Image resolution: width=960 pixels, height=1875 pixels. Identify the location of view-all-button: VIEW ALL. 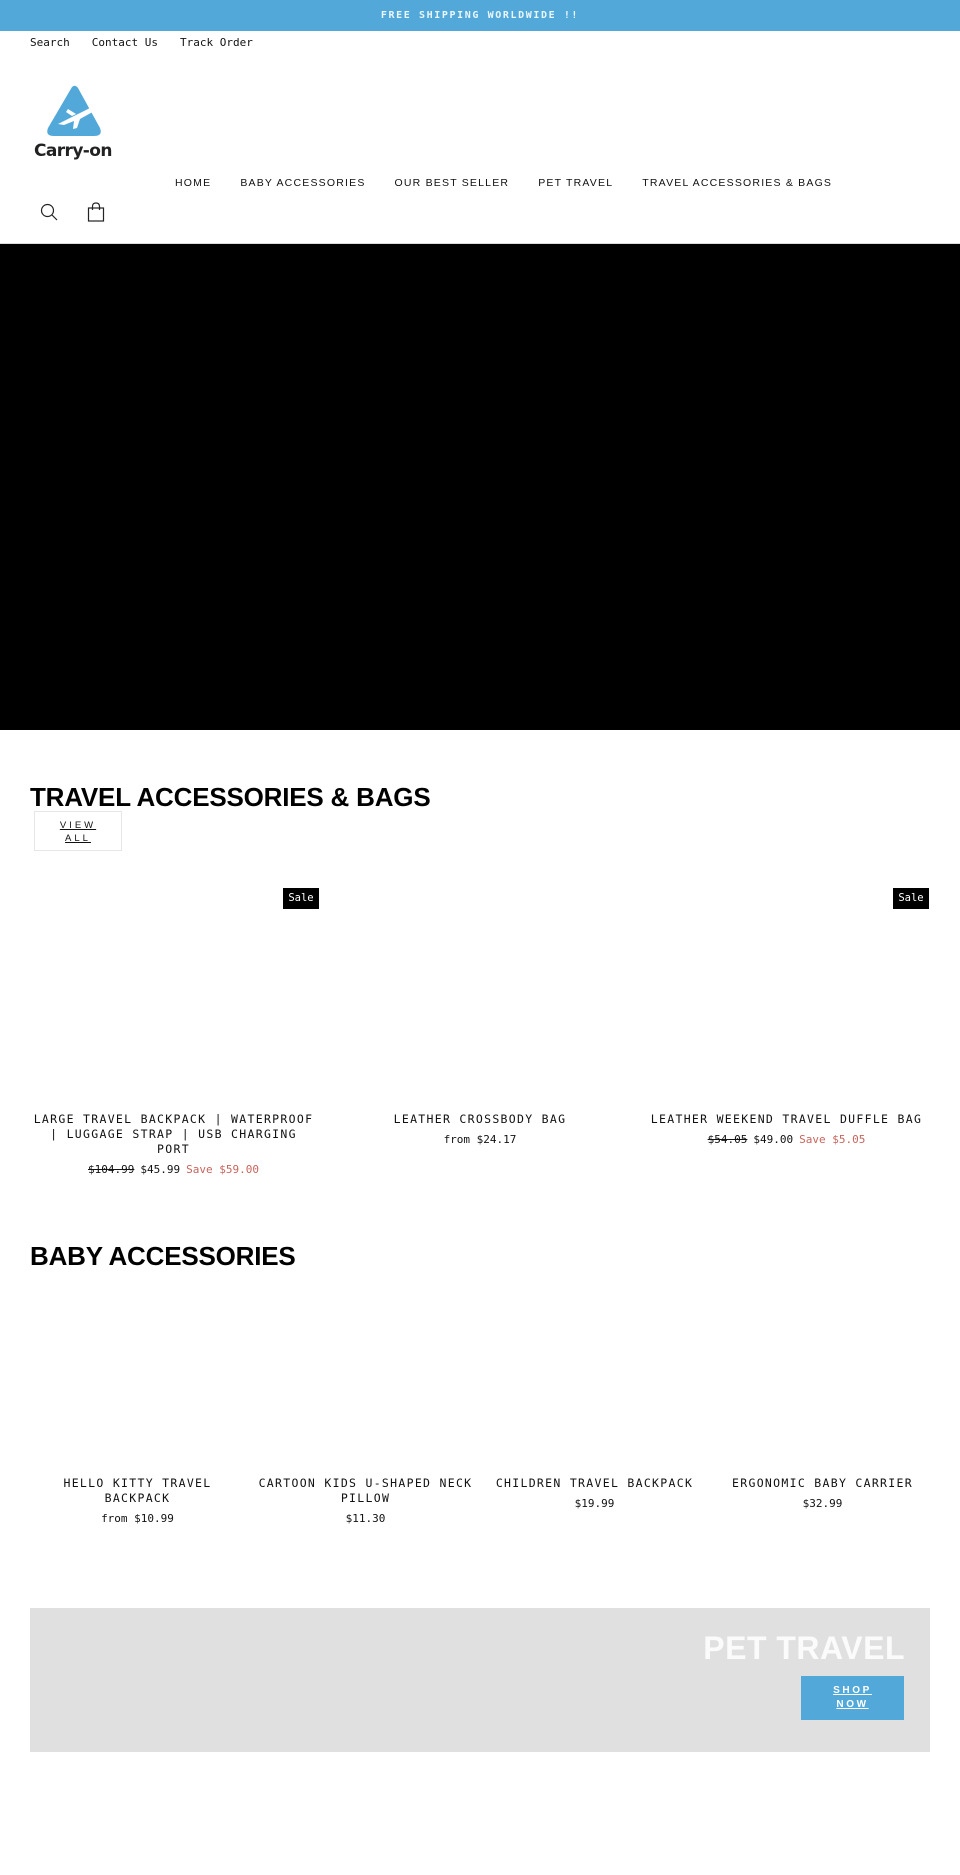
(78, 831).